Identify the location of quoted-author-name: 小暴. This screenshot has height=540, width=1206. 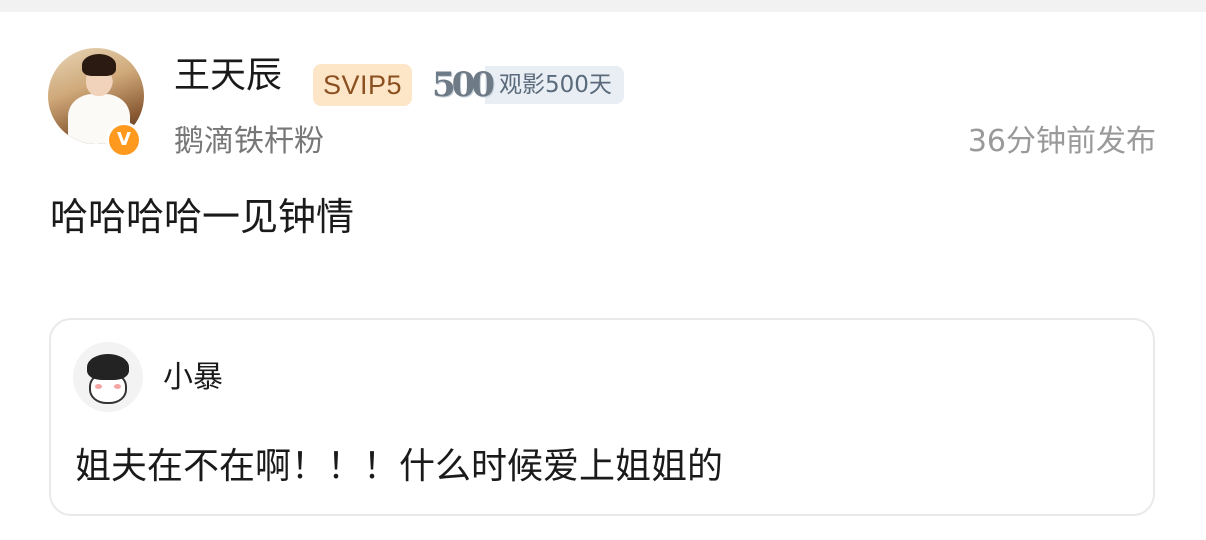
(193, 378).